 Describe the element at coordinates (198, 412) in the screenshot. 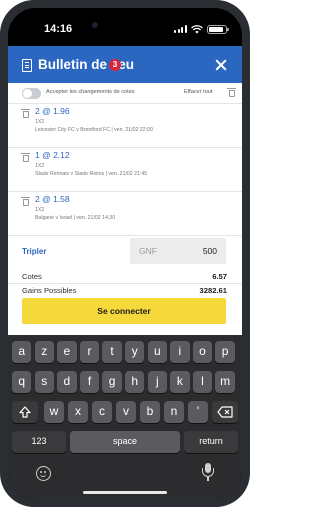

I see `key: '` at that location.